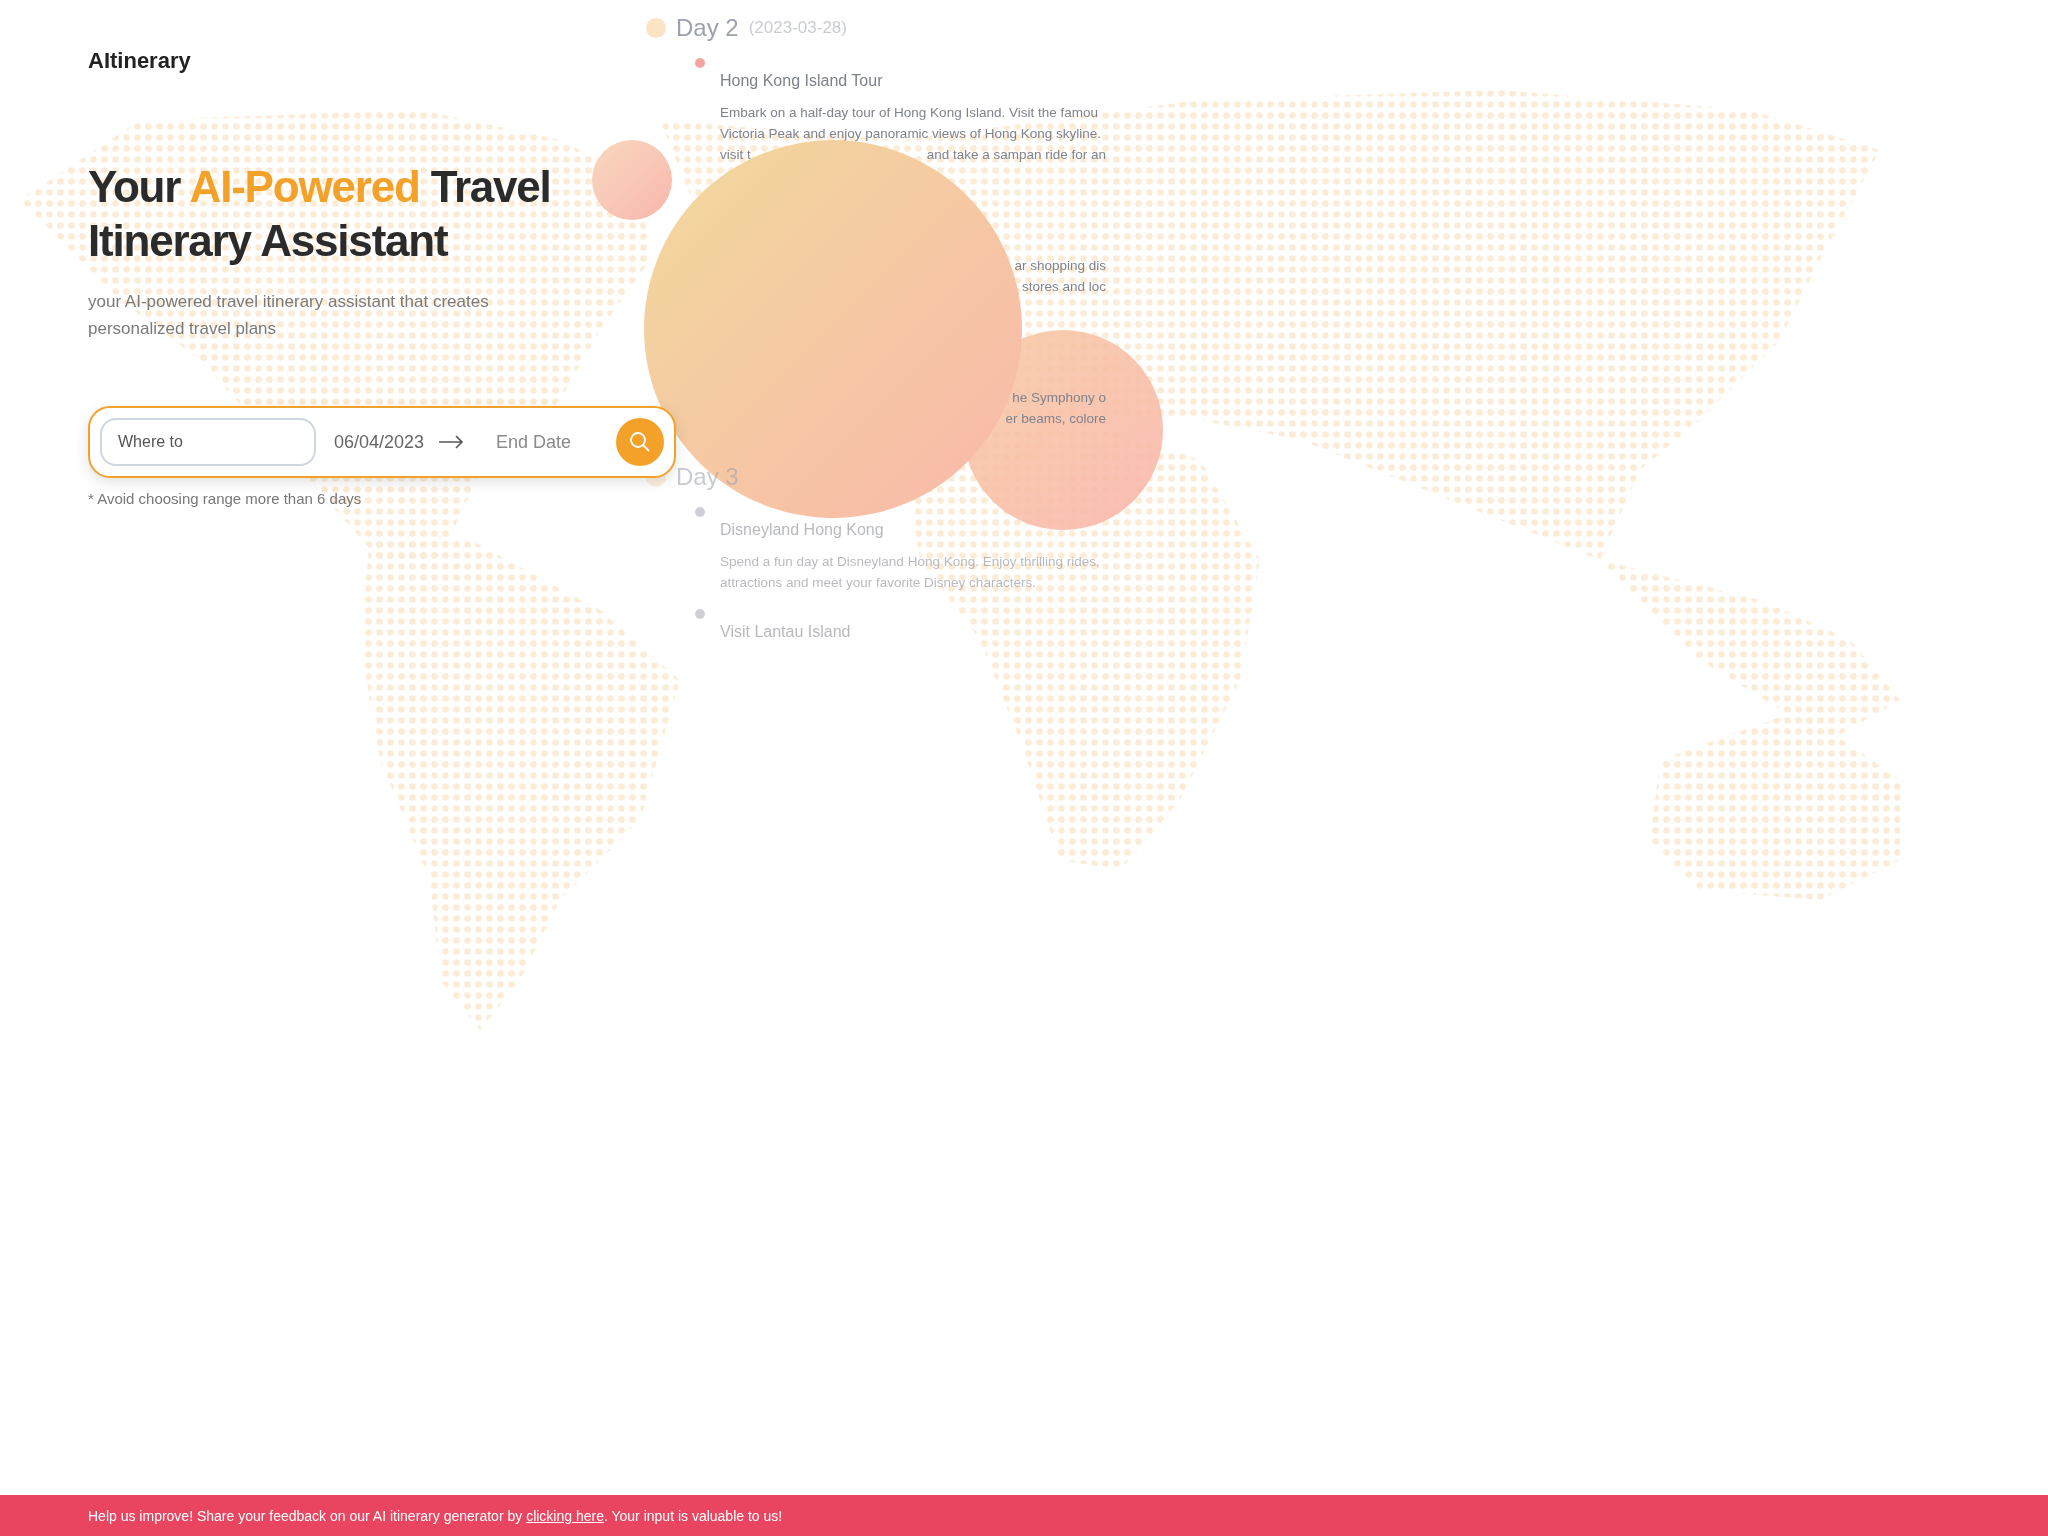 This screenshot has width=2048, height=1536. I want to click on start-date-field: 06/04/2023, so click(384, 442).